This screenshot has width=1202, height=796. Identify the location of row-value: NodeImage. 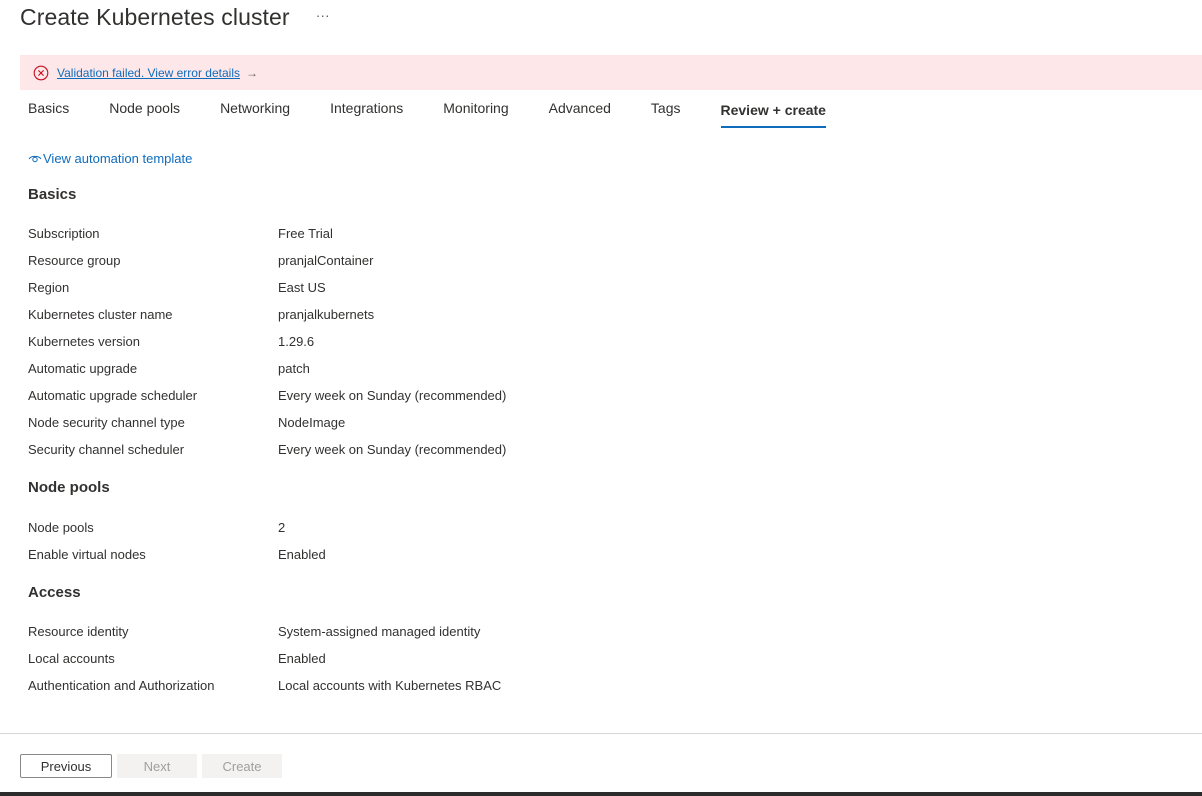
(312, 422).